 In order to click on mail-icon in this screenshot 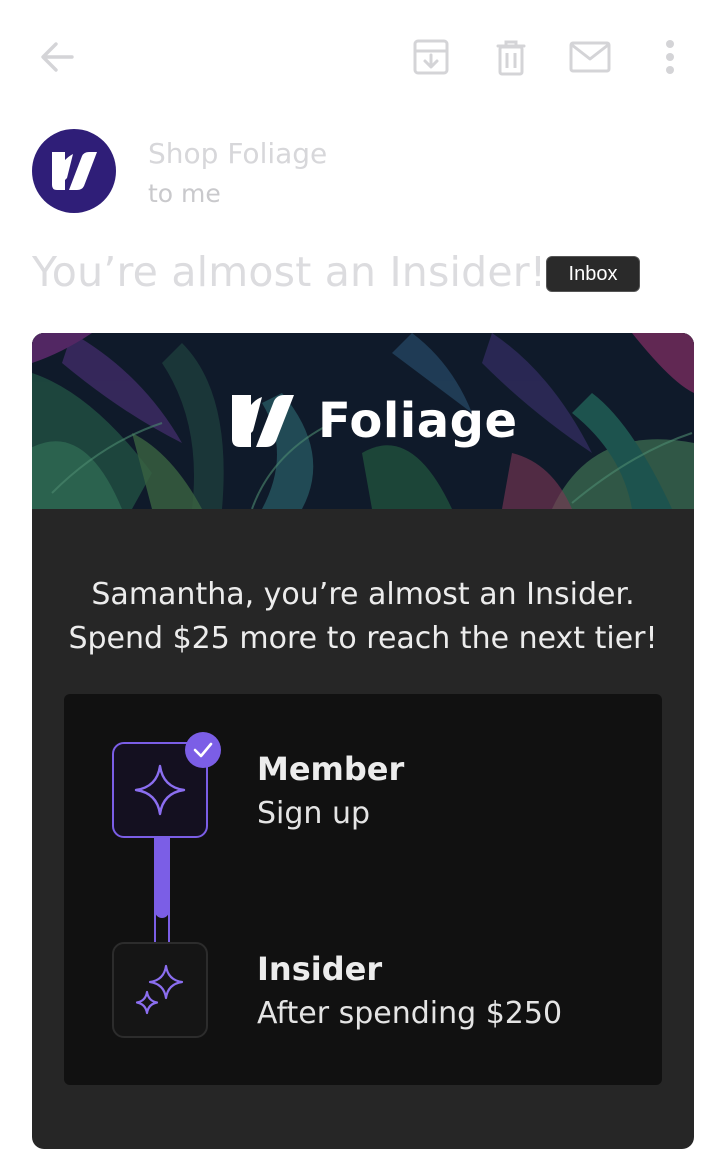, I will do `click(590, 57)`.